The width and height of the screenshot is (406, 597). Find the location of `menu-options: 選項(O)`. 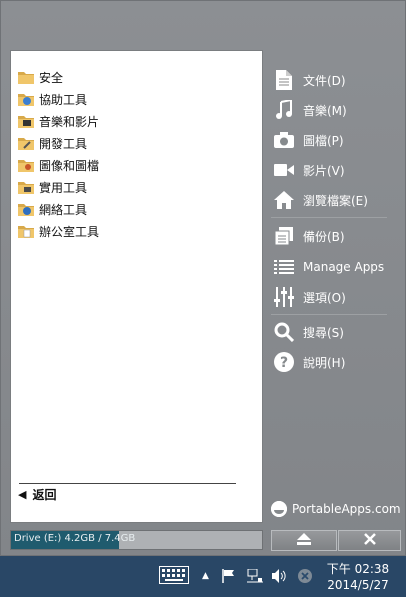

menu-options: 選項(O) is located at coordinates (309, 297).